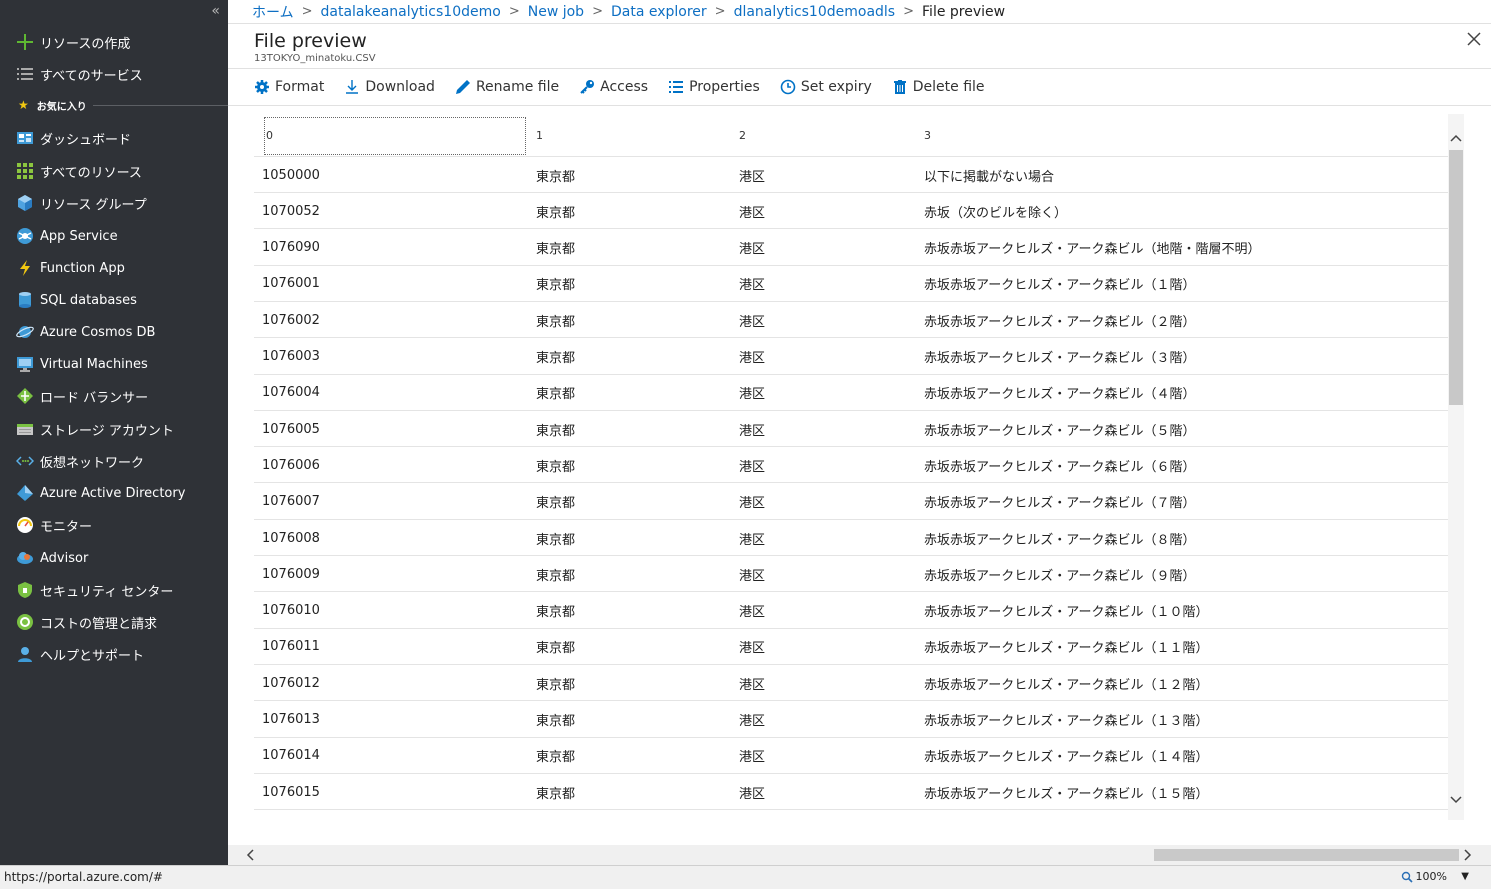 The image size is (1491, 889). Describe the element at coordinates (1456, 800) in the screenshot. I see `scroll-down-button` at that location.